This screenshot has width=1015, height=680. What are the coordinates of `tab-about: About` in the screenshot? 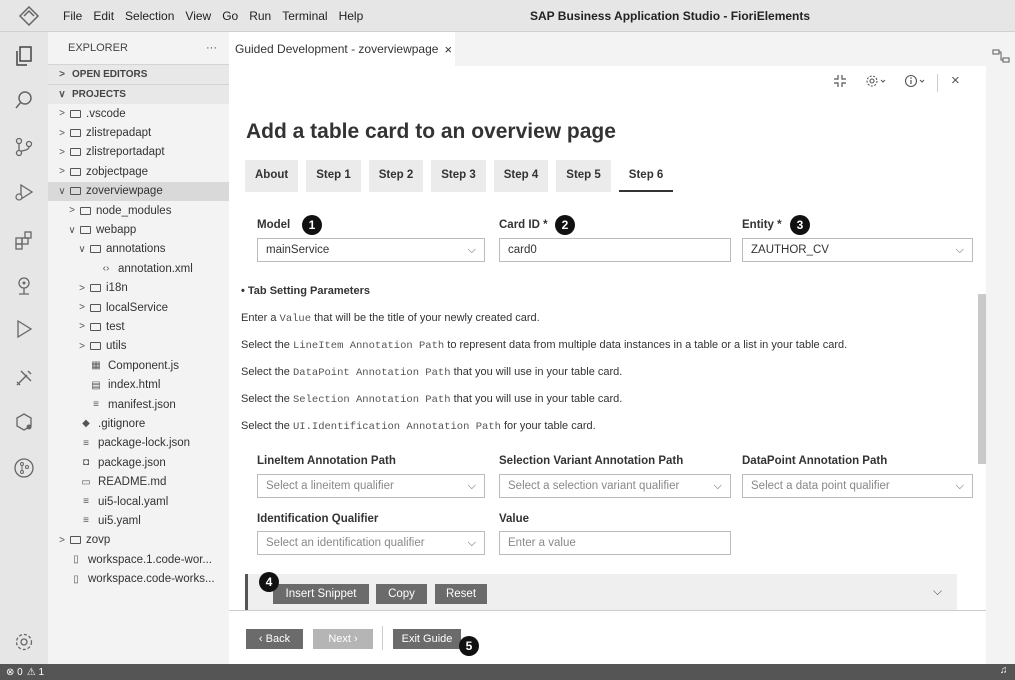 It's located at (272, 176).